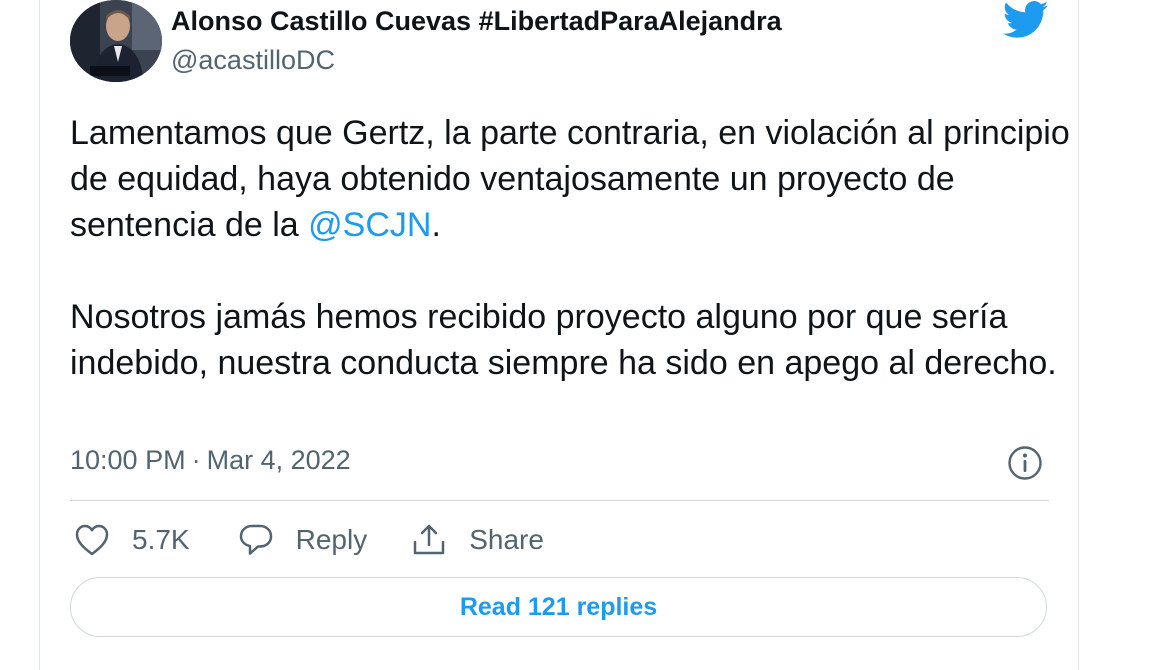 The image size is (1152, 670). I want to click on author-handle: @acastilloDC, so click(253, 60).